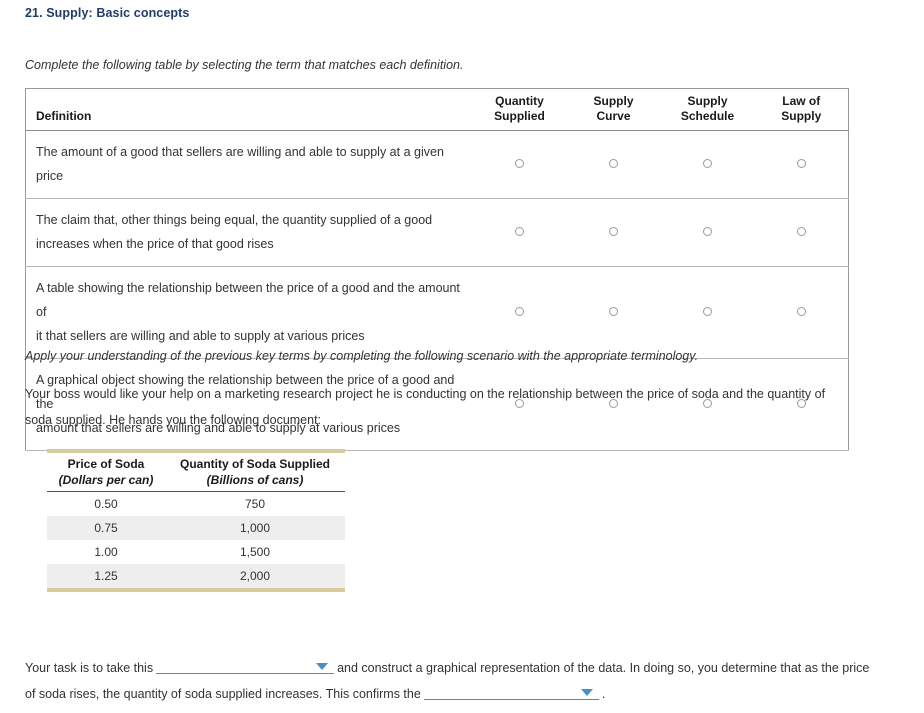  What do you see at coordinates (107, 13) in the screenshot?
I see `page-title: 21. Supply: Basic concepts` at bounding box center [107, 13].